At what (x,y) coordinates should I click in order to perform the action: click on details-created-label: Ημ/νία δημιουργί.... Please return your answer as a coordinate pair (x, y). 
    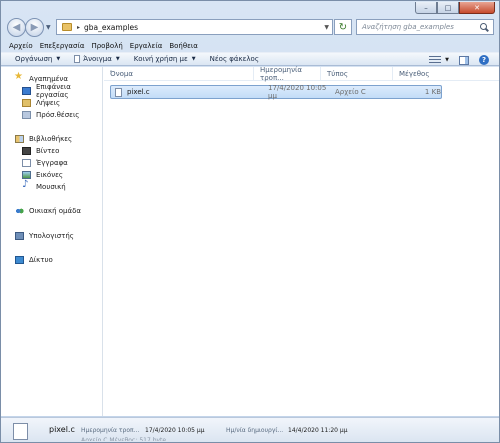
    Looking at the image, I should click on (255, 430).